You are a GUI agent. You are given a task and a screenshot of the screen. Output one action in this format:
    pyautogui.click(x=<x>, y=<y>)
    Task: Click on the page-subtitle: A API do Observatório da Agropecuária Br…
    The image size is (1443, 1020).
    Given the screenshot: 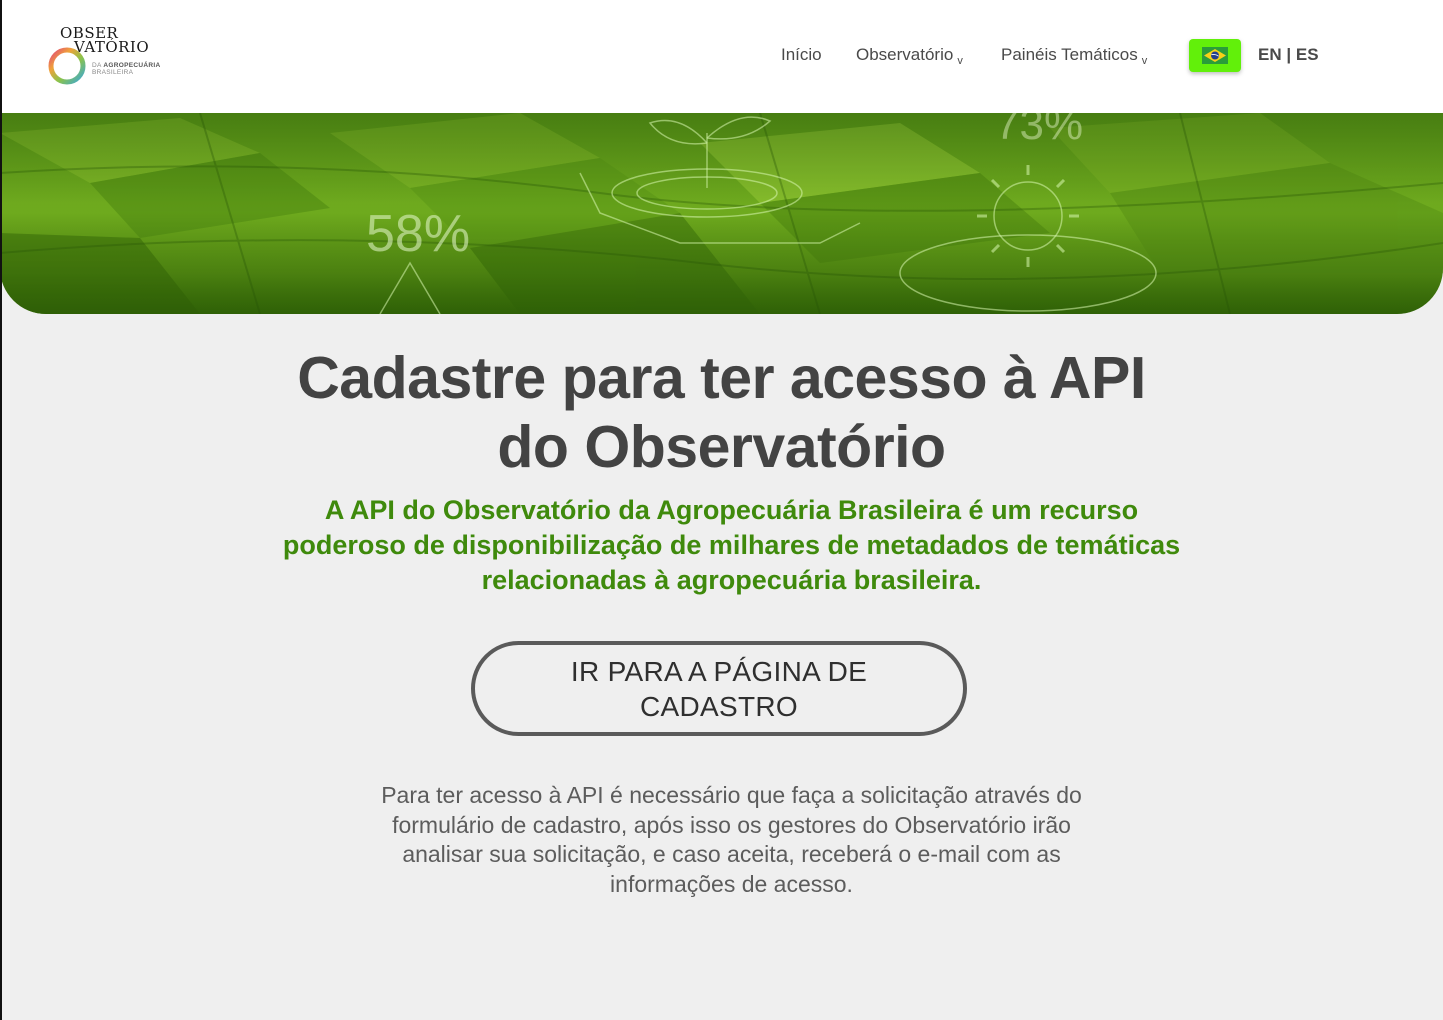 What is the action you would take?
    pyautogui.click(x=731, y=545)
    